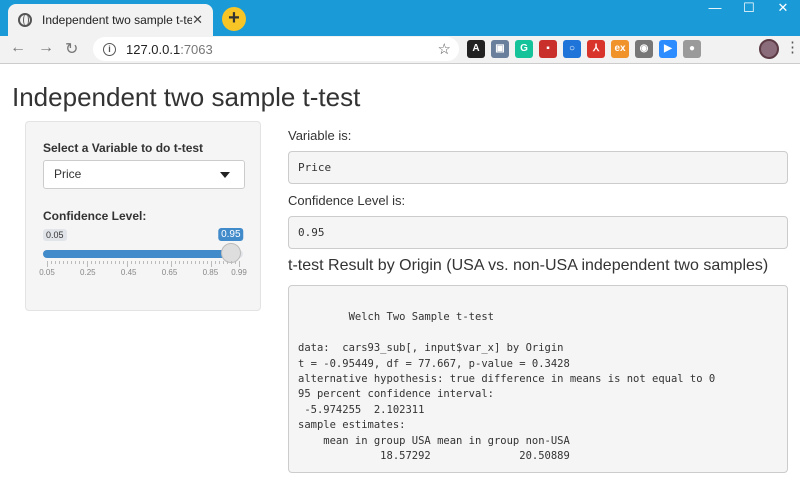 The image size is (800, 485). Describe the element at coordinates (88, 272) in the screenshot. I see `slider-tick-label: 0.25` at that location.